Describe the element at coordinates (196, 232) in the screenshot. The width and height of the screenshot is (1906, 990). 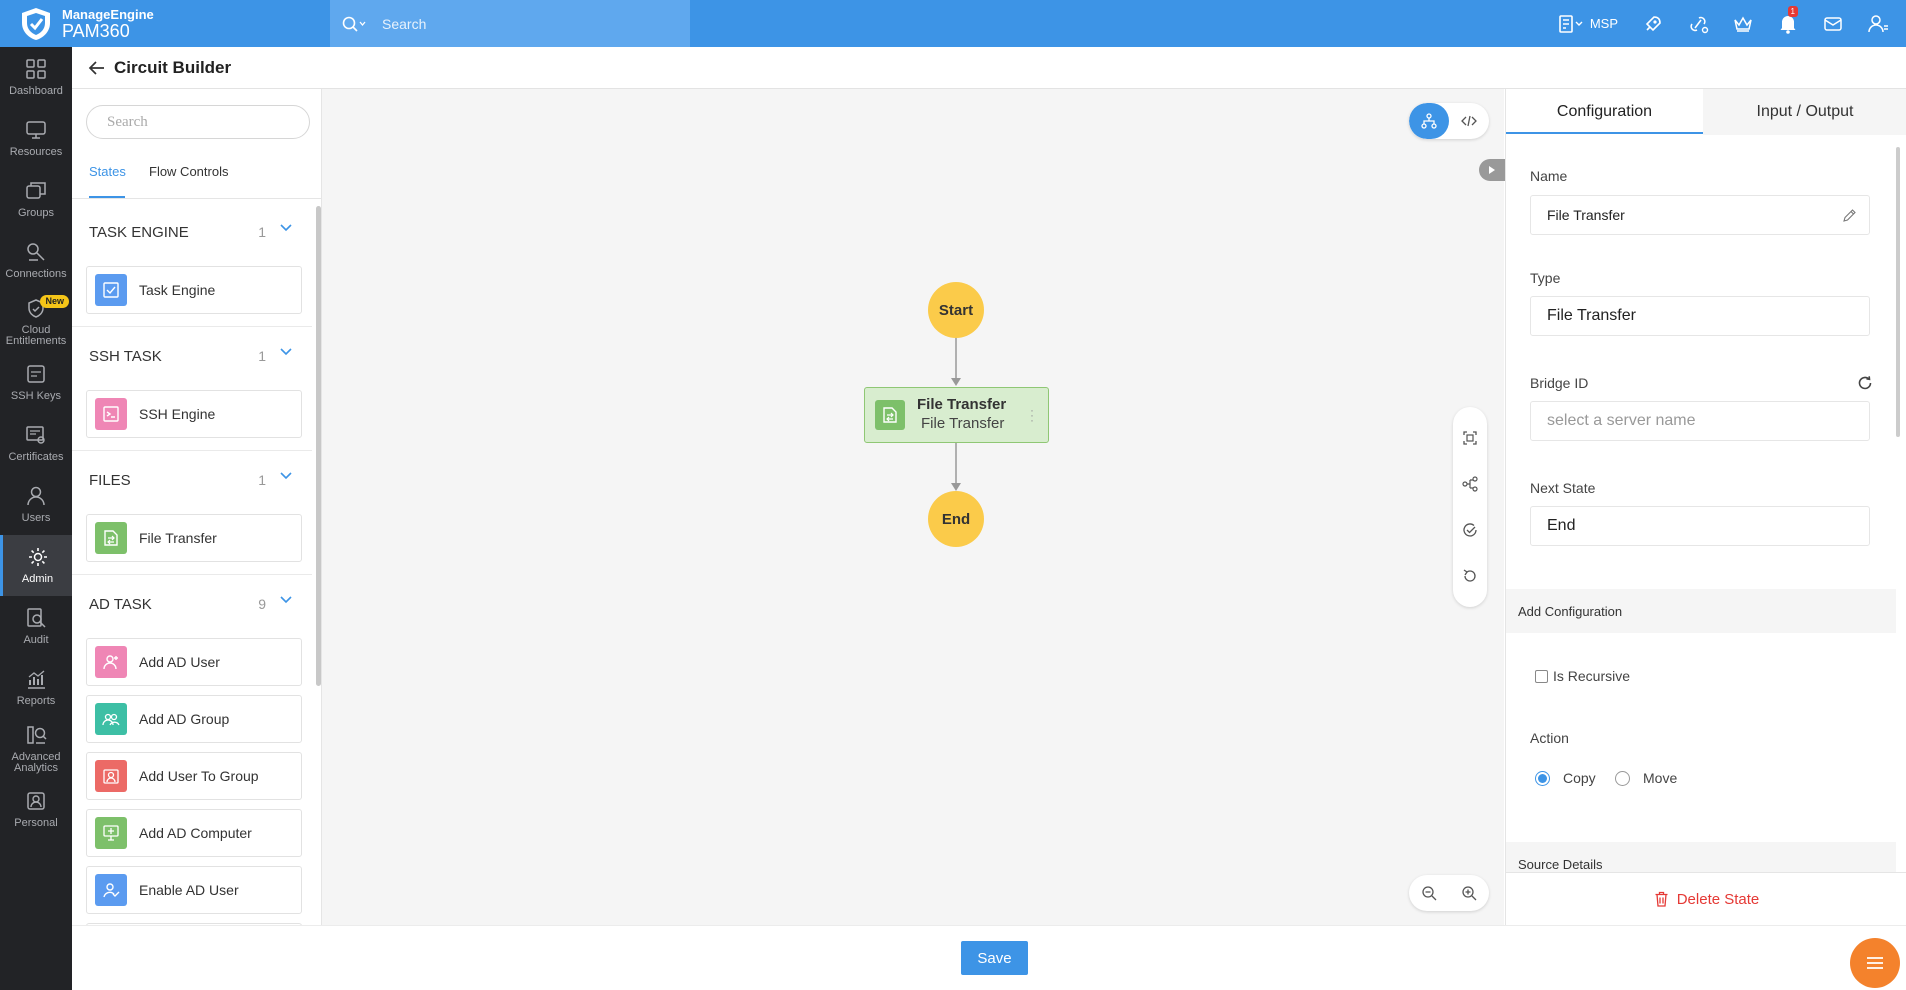
I see `group-header-task-engine: TASK ENGINE 1` at that location.